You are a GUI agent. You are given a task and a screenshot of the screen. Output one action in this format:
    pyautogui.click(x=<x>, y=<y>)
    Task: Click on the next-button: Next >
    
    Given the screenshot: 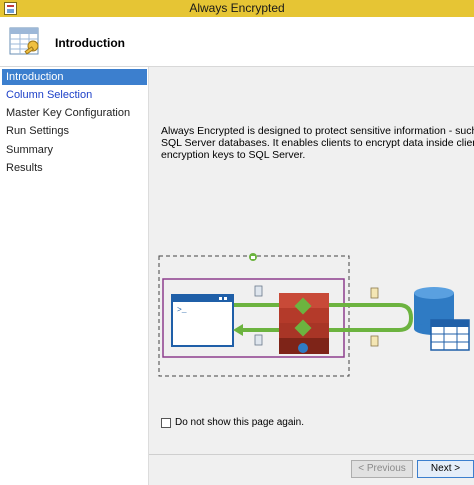 What is the action you would take?
    pyautogui.click(x=445, y=469)
    